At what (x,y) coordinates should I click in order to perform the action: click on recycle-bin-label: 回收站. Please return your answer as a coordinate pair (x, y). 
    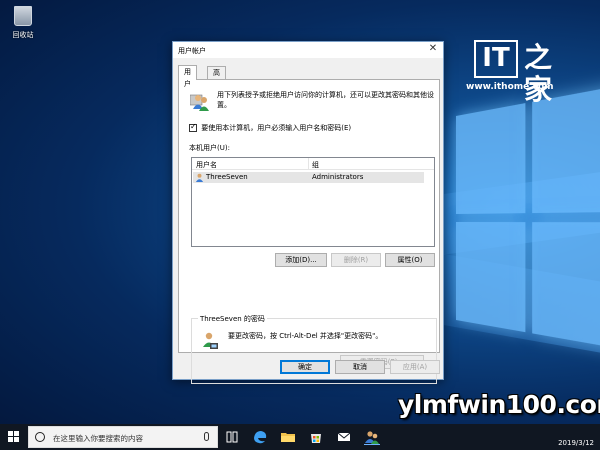
    Looking at the image, I should click on (23, 35).